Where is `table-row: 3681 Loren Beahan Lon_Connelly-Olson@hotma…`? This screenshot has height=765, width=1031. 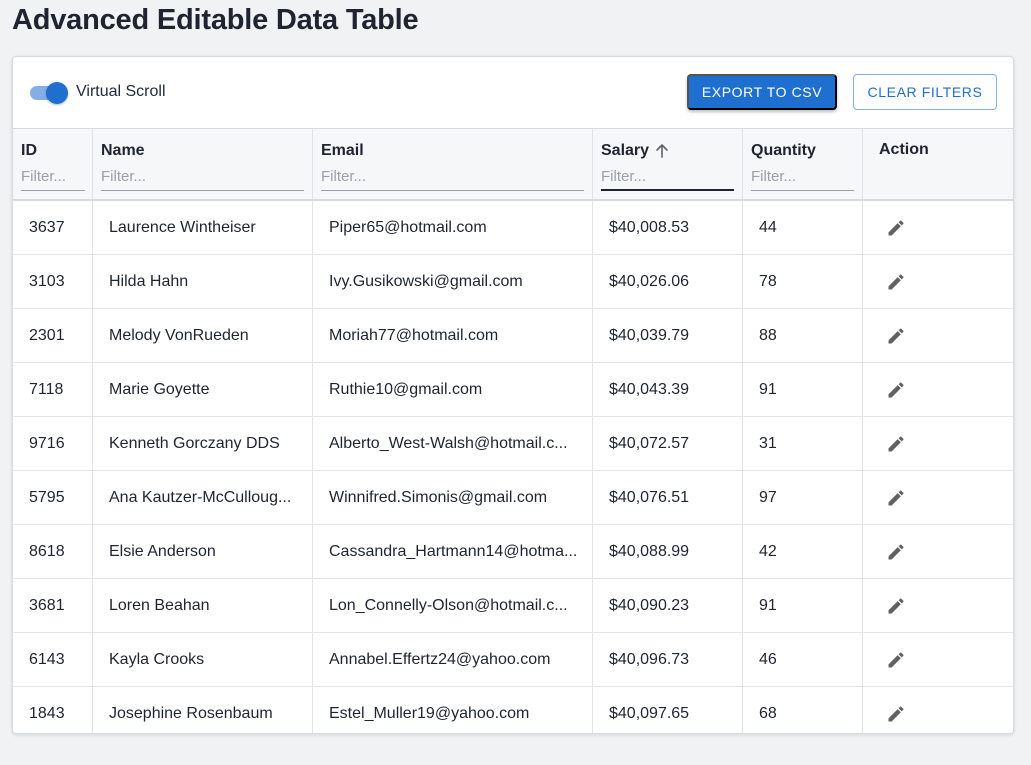
table-row: 3681 Loren Beahan Lon_Connelly-Olson@hotma… is located at coordinates (513, 606).